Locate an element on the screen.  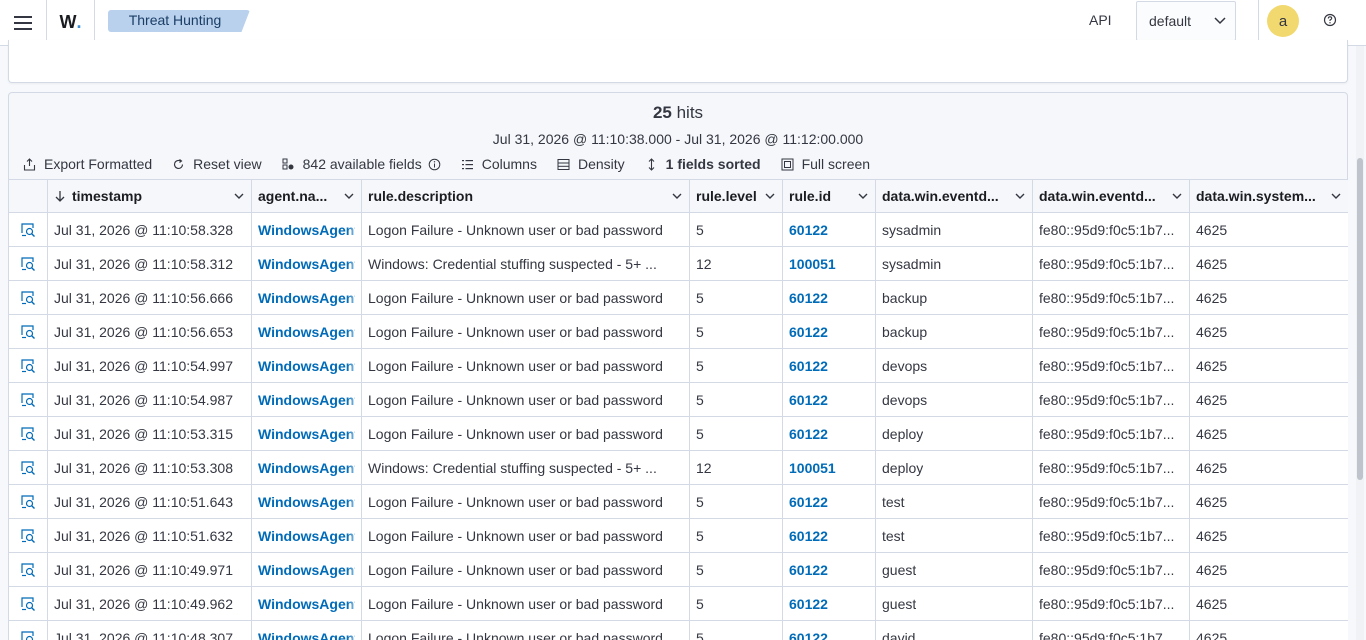
scrollbar-thumb is located at coordinates (1360, 319).